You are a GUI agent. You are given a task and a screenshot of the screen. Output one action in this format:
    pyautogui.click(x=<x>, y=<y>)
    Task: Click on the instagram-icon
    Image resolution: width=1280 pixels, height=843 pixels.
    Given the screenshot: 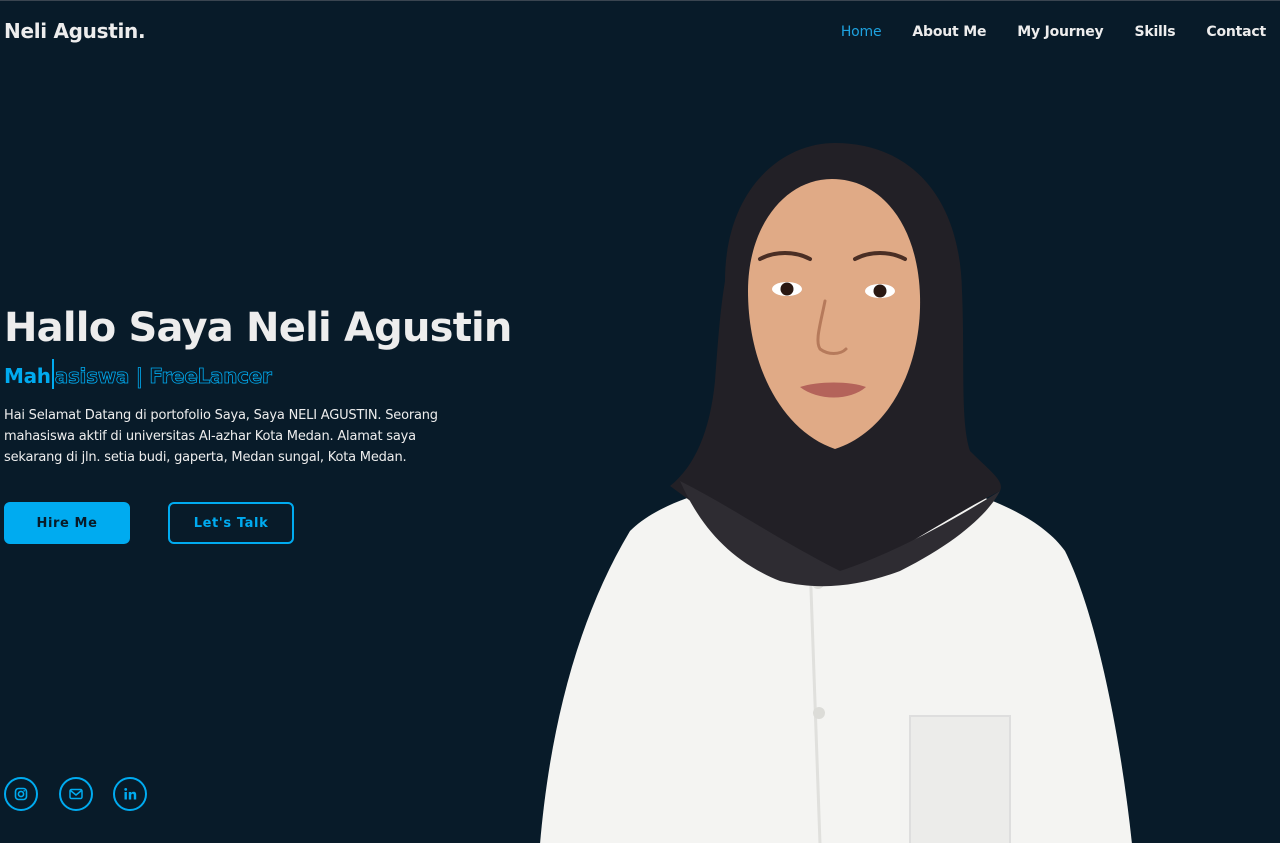 What is the action you would take?
    pyautogui.click(x=21, y=794)
    